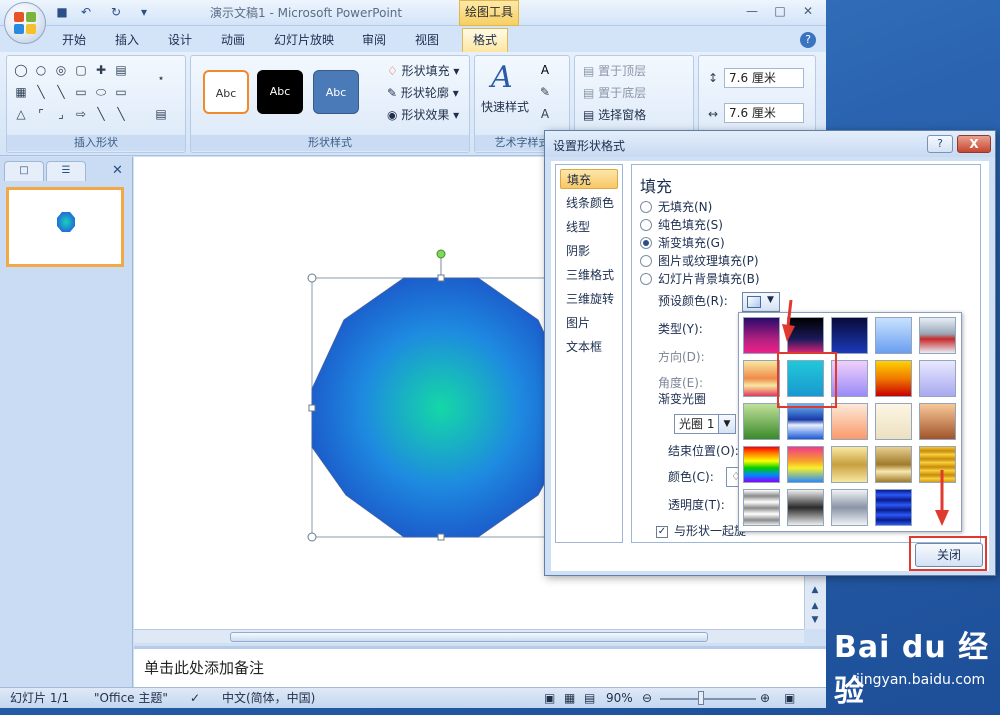 Image resolution: width=1000 pixels, height=715 pixels. Describe the element at coordinates (121, 114) in the screenshot. I see `shape-diagonal-2-icon: ╲` at that location.